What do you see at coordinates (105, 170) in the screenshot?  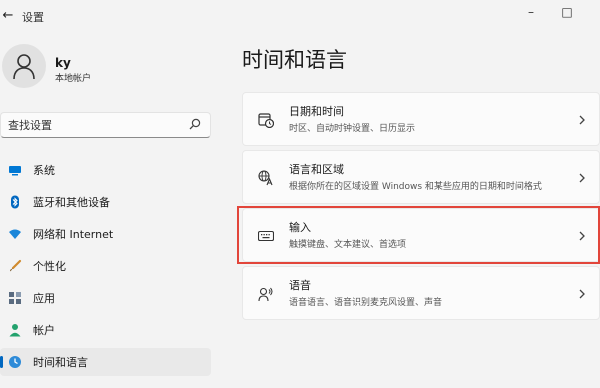 I see `sidebar-item-system: 系统` at bounding box center [105, 170].